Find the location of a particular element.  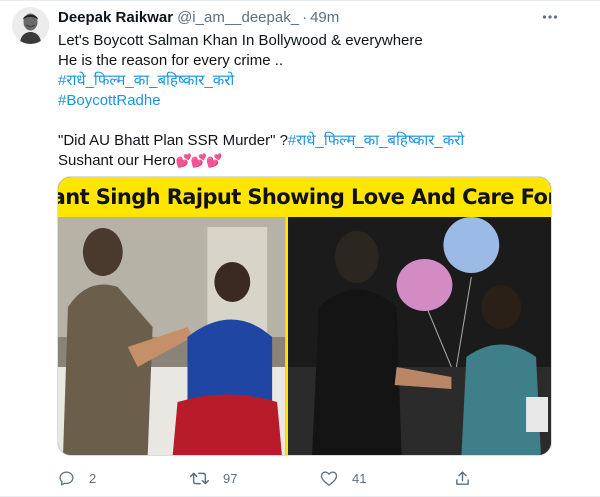

hero-text: Sushant our Hero is located at coordinates (117, 160).